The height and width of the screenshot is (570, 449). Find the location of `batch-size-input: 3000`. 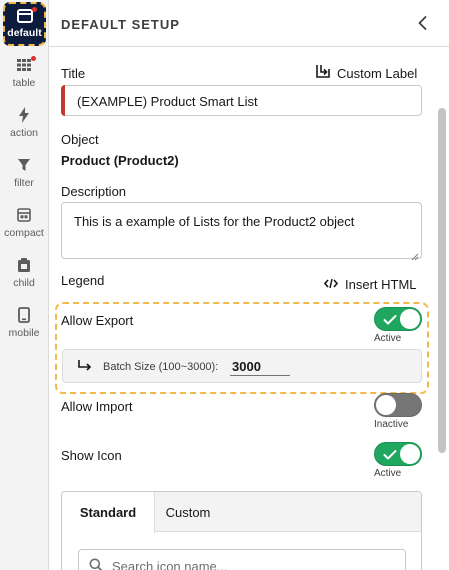

batch-size-input: 3000 is located at coordinates (260, 366).